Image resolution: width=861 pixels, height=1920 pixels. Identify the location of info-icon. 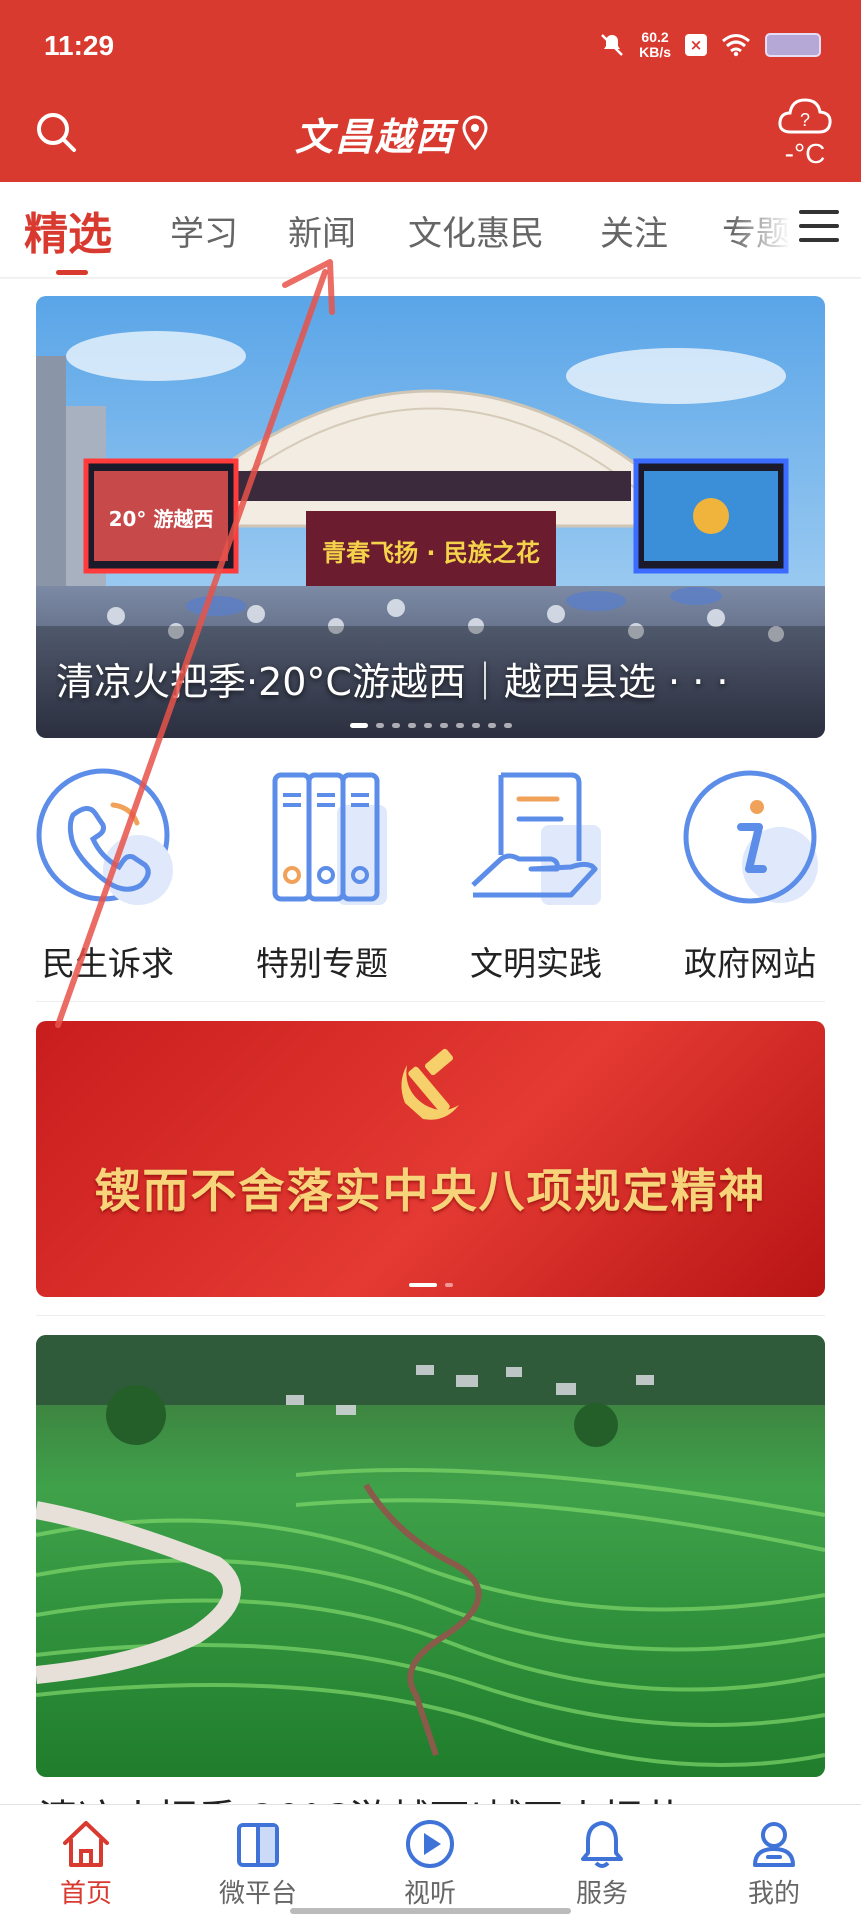
(750, 837).